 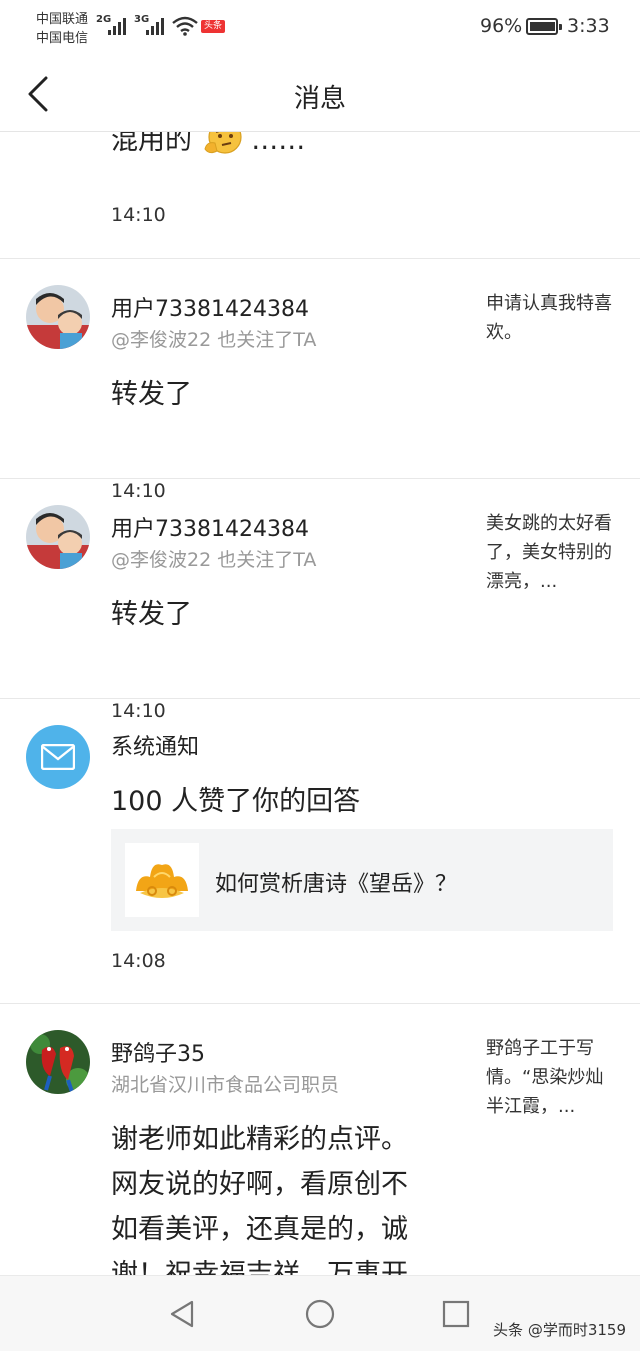 I want to click on system-nav-bar: 头条 @学而时3159, so click(x=320, y=1313).